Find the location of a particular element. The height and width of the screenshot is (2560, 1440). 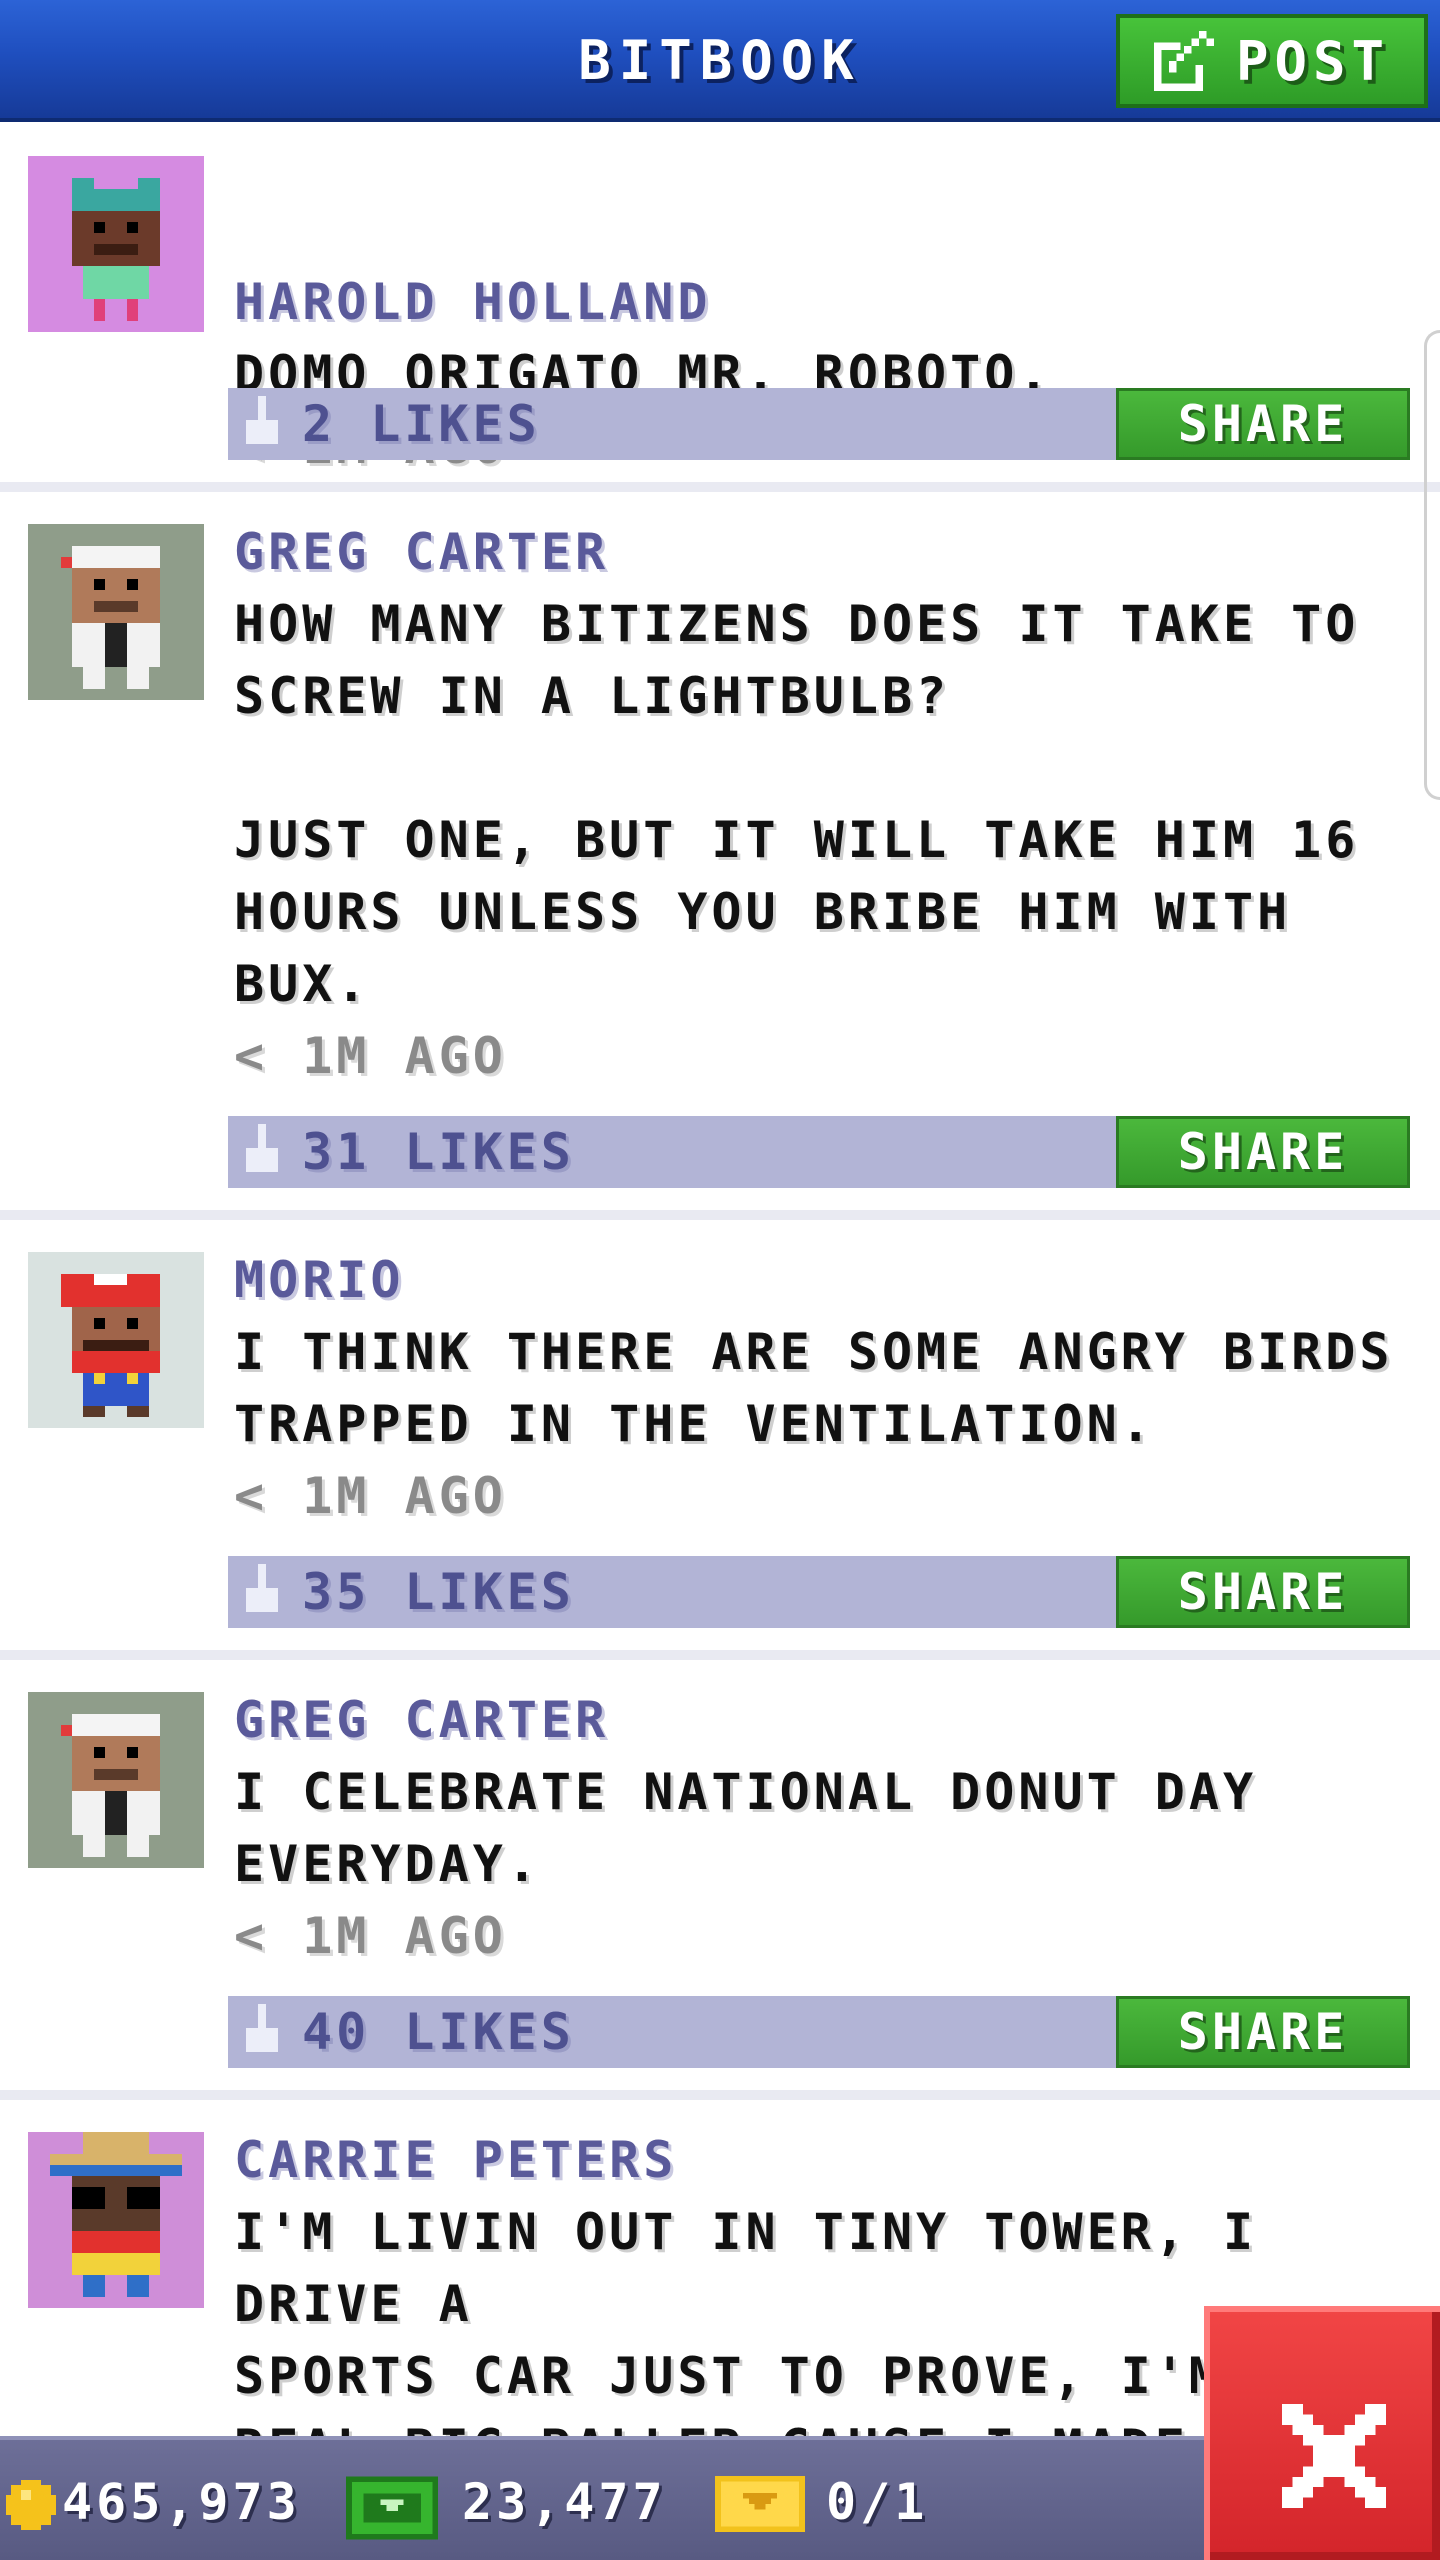

close-icon is located at coordinates (1334, 2456).